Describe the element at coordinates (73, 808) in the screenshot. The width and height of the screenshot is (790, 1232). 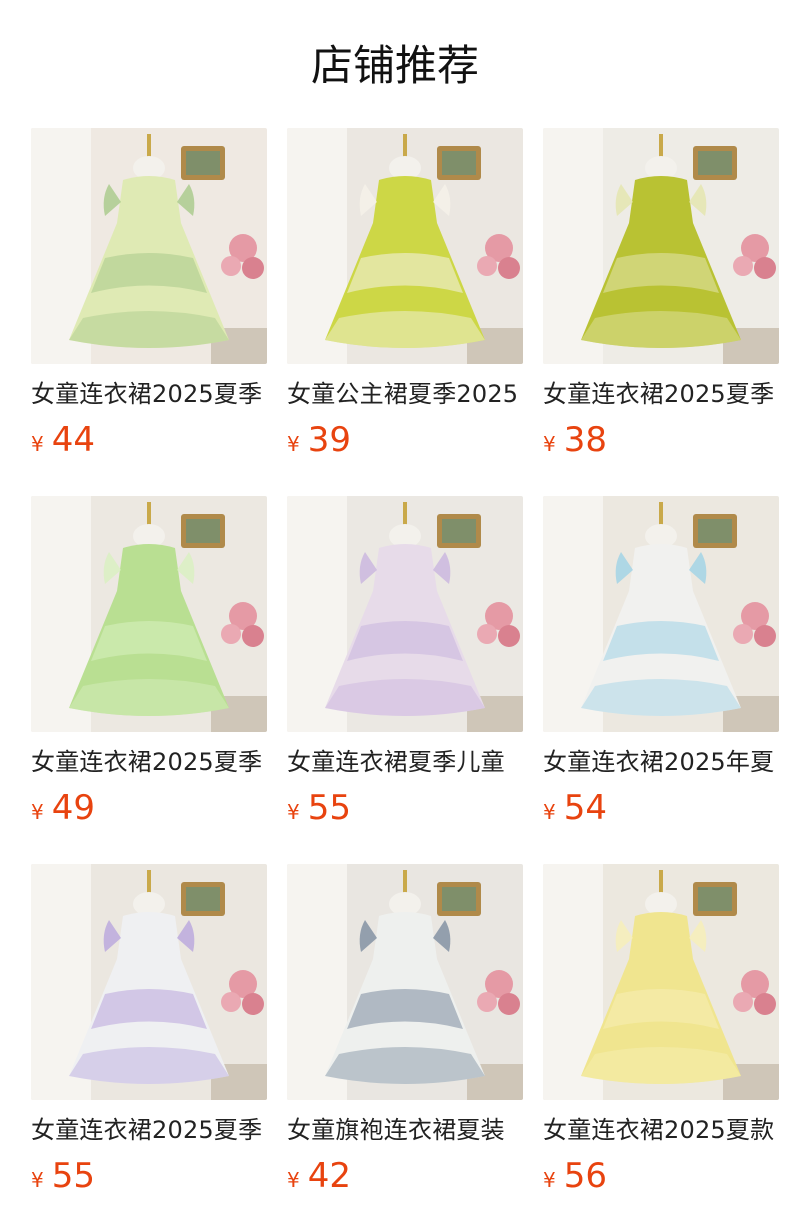
I see `price-amount: 49` at that location.